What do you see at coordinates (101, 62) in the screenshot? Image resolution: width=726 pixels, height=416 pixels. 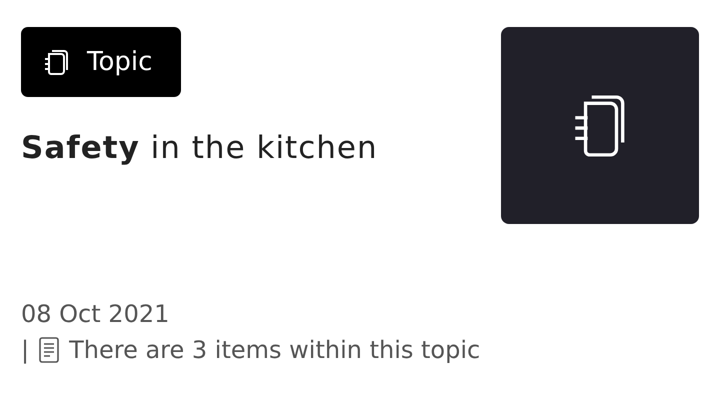 I see `topic-badge: Topic` at bounding box center [101, 62].